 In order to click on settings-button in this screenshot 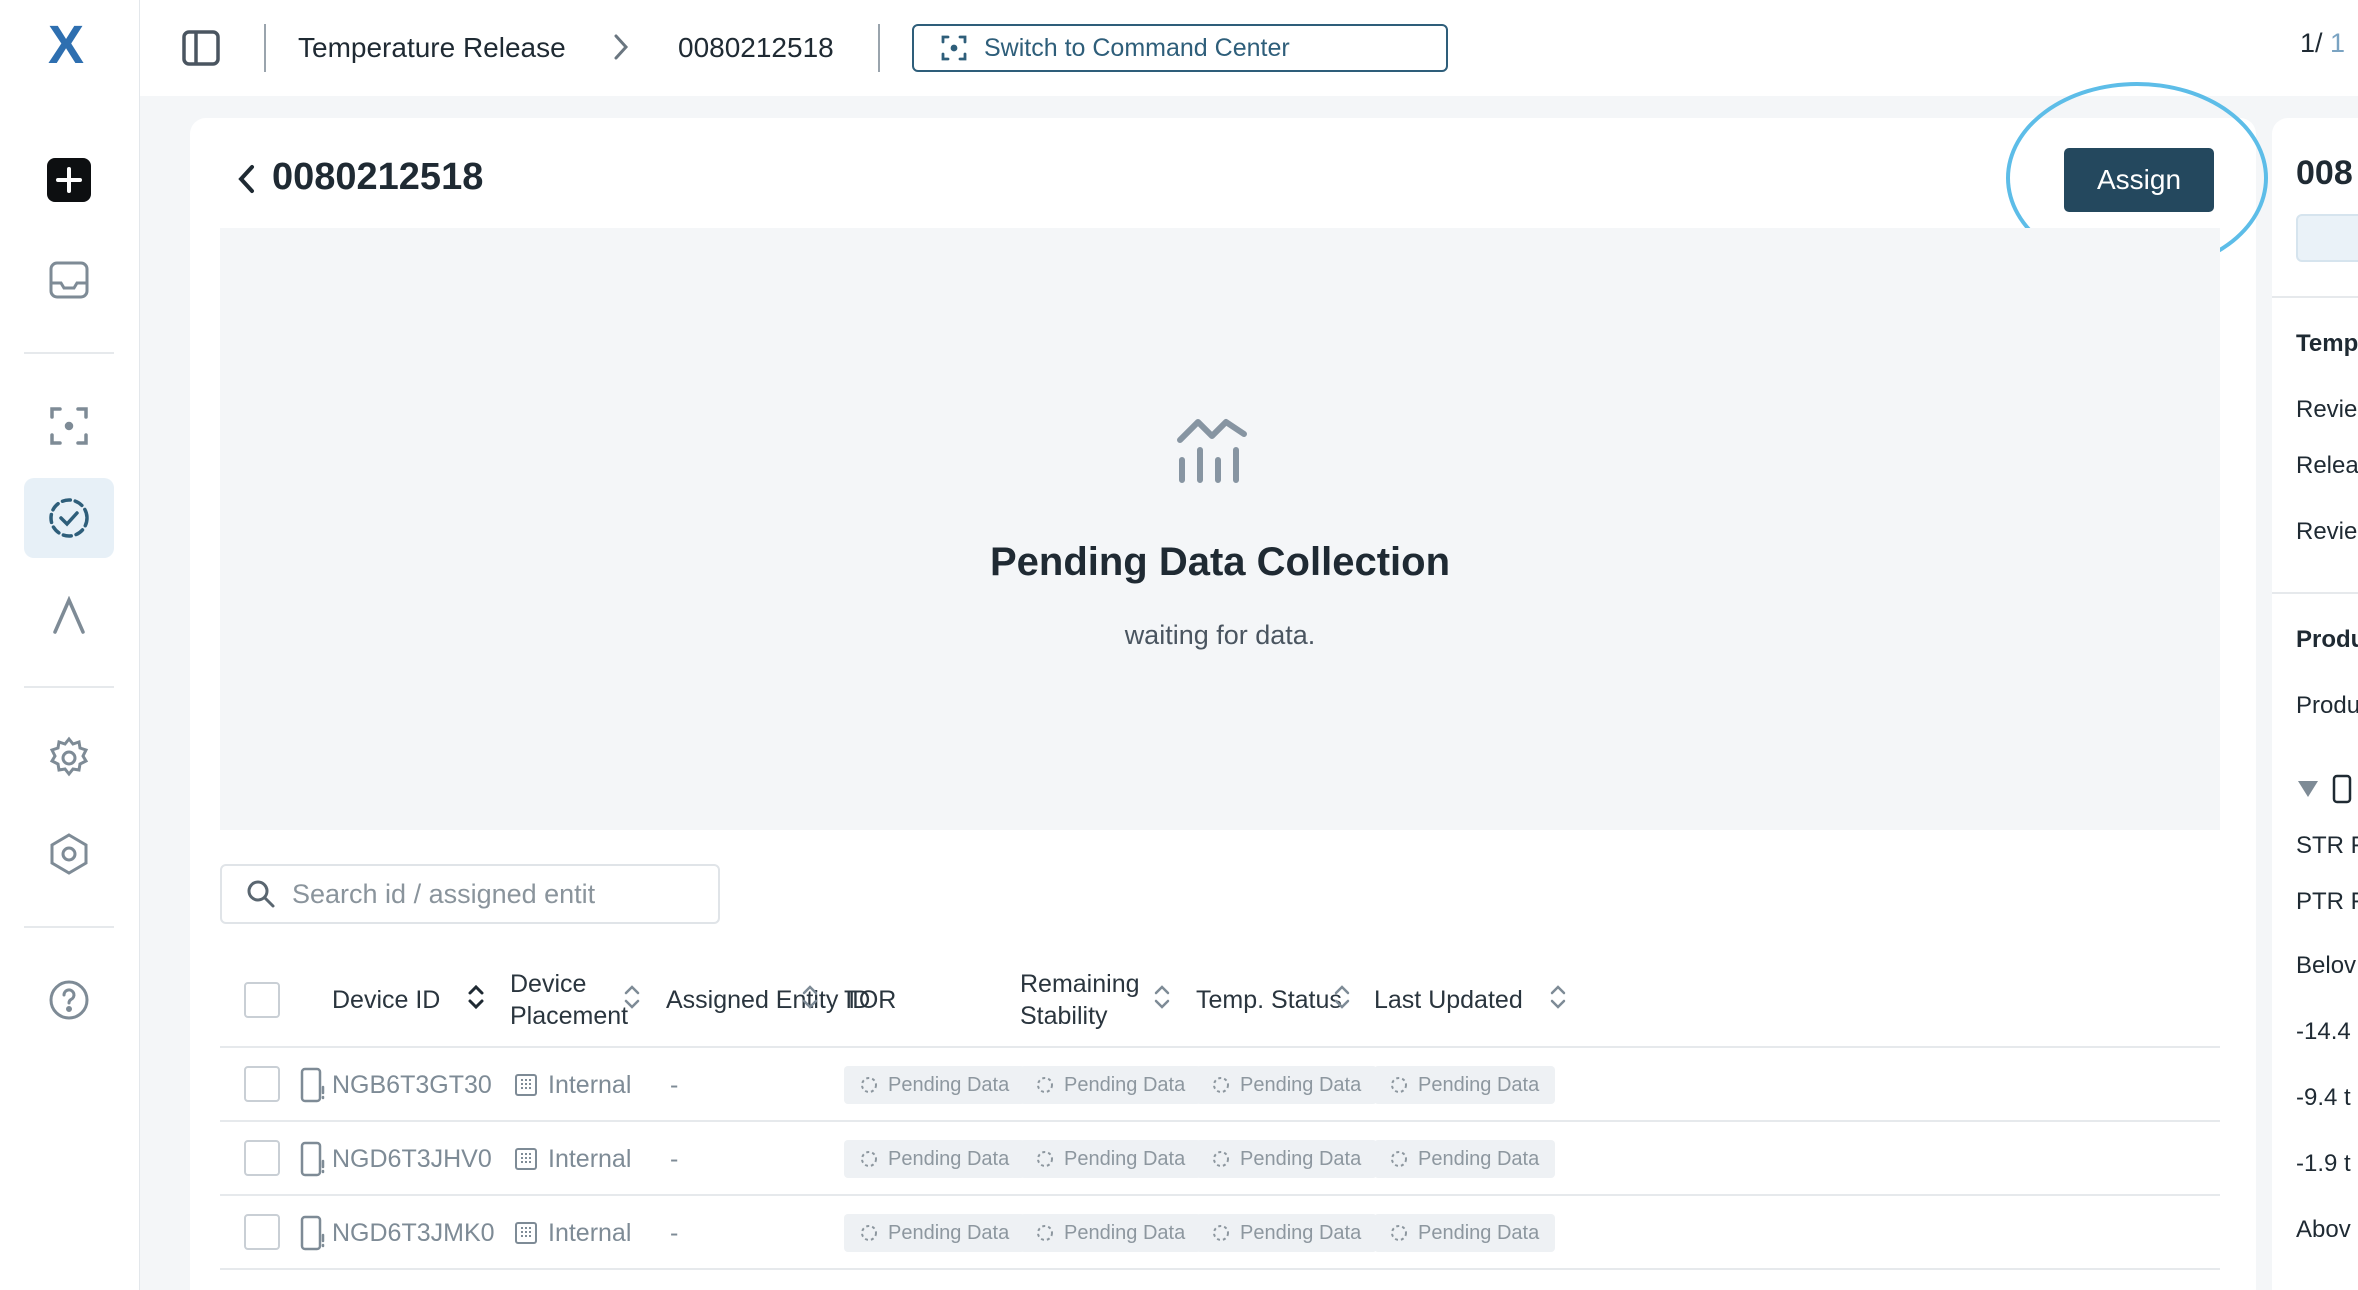, I will do `click(69, 758)`.